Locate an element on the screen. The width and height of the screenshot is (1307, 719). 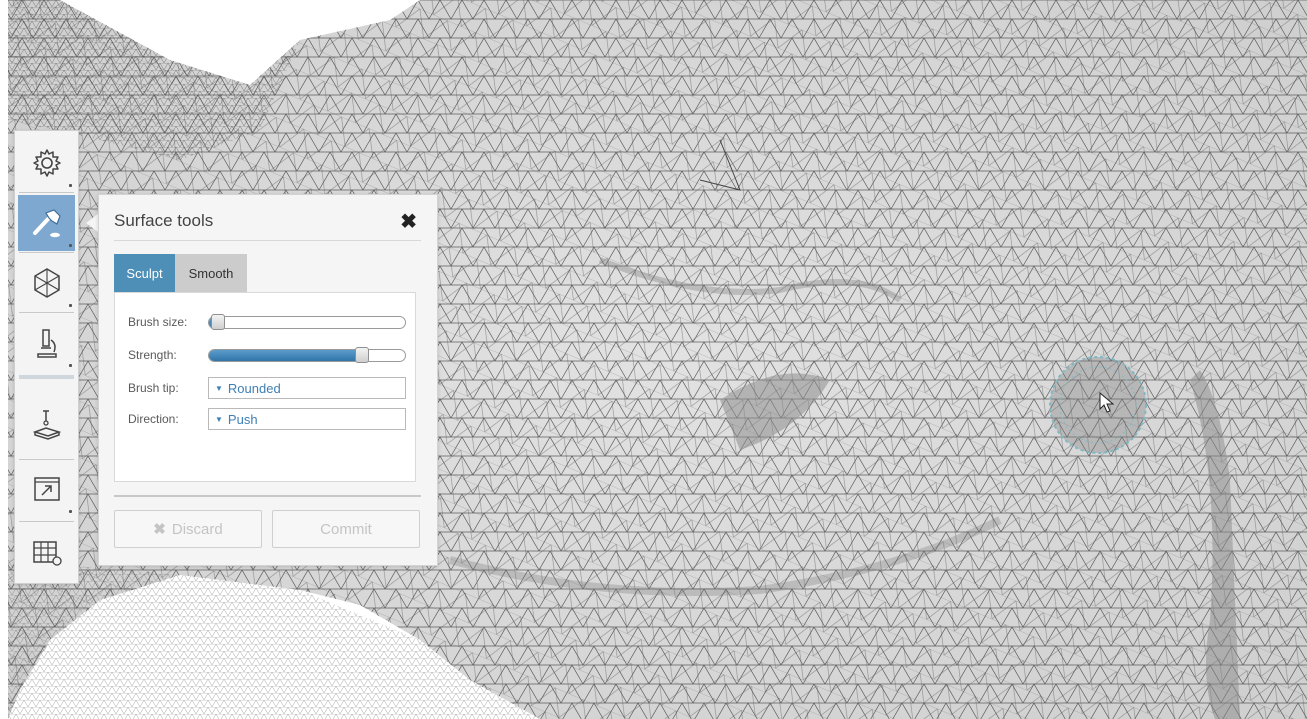
brush-tip-value: Rounded is located at coordinates (254, 388).